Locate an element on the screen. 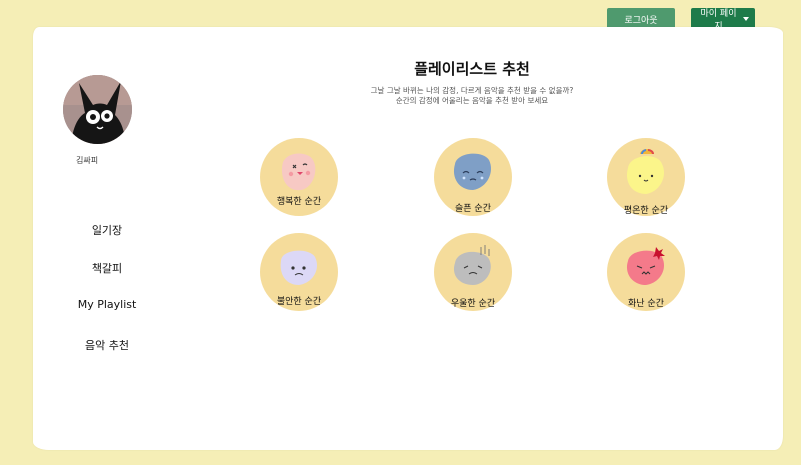 Image resolution: width=801 pixels, height=465 pixels. username: 김싸피 is located at coordinates (87, 160).